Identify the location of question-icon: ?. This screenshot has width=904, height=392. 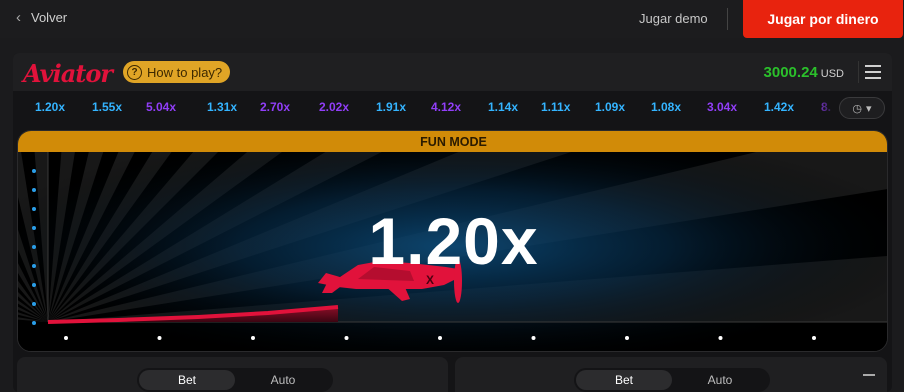
(134, 72).